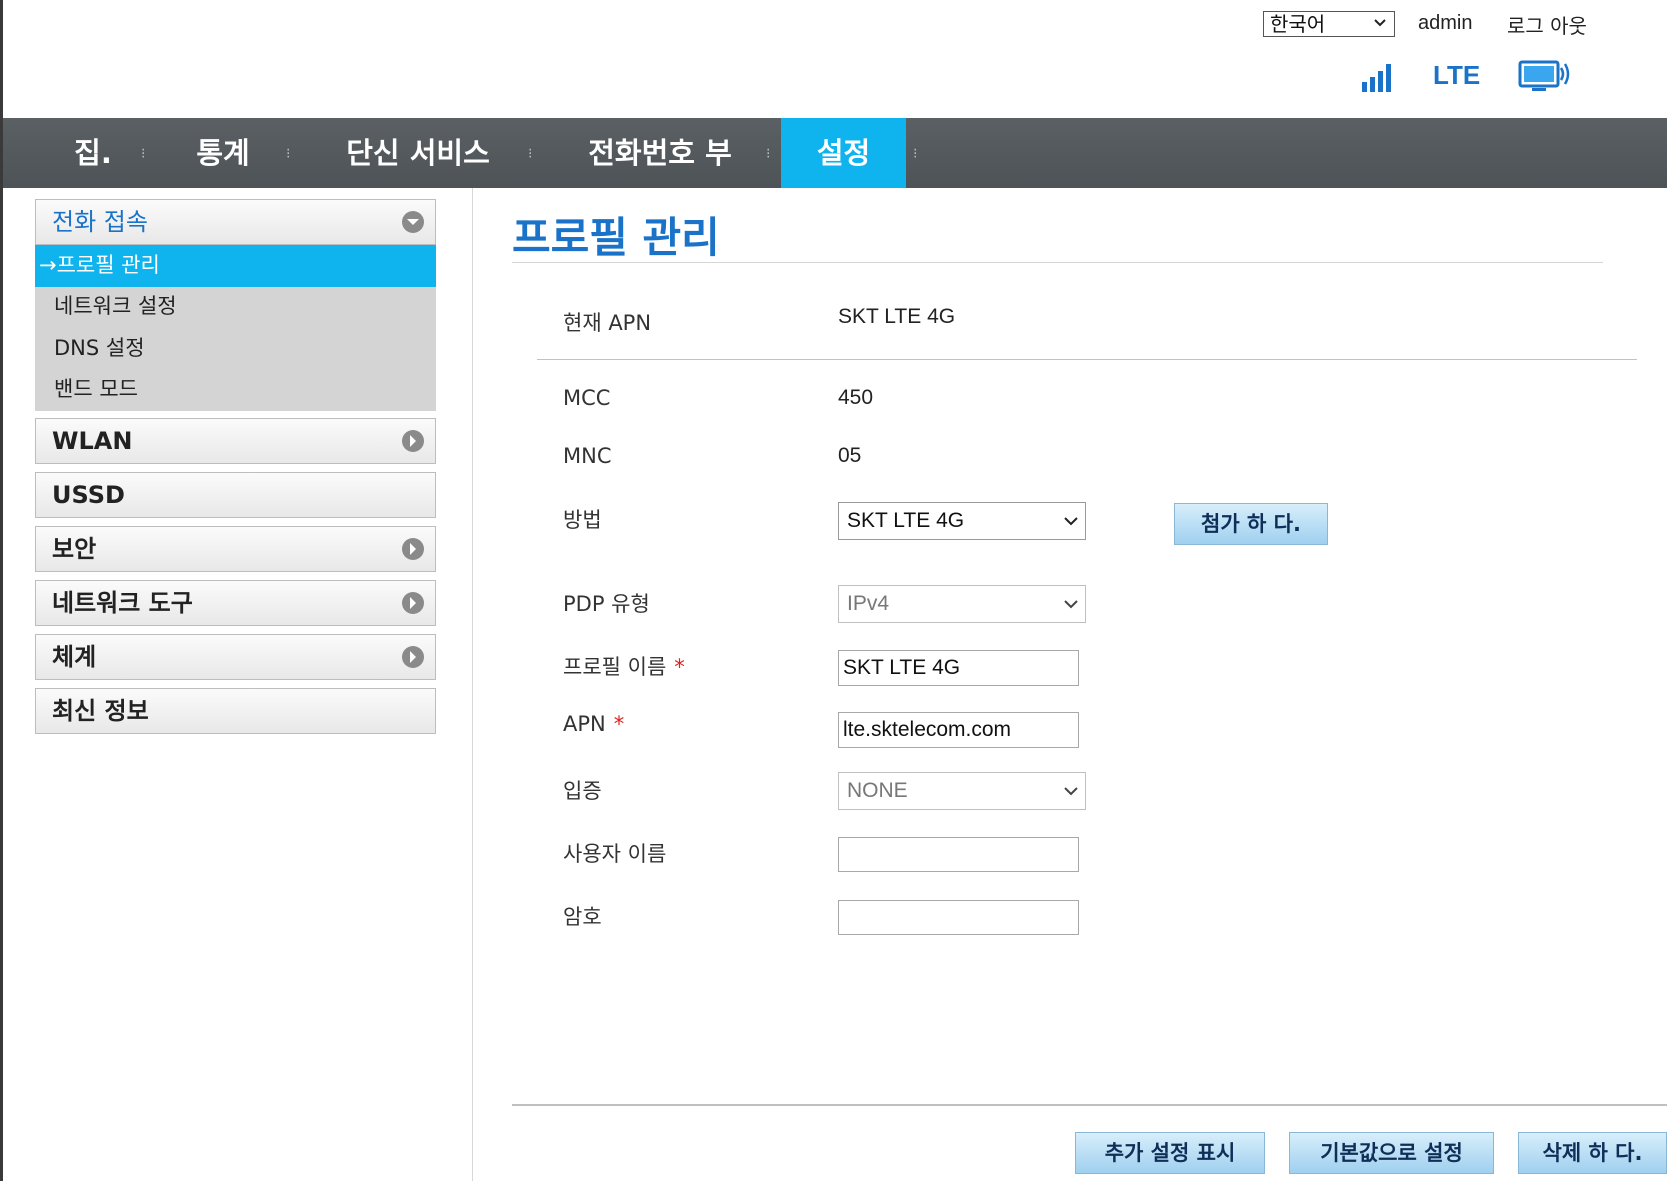 Image resolution: width=1667 pixels, height=1181 pixels. I want to click on nav-home: 집., so click(93, 153).